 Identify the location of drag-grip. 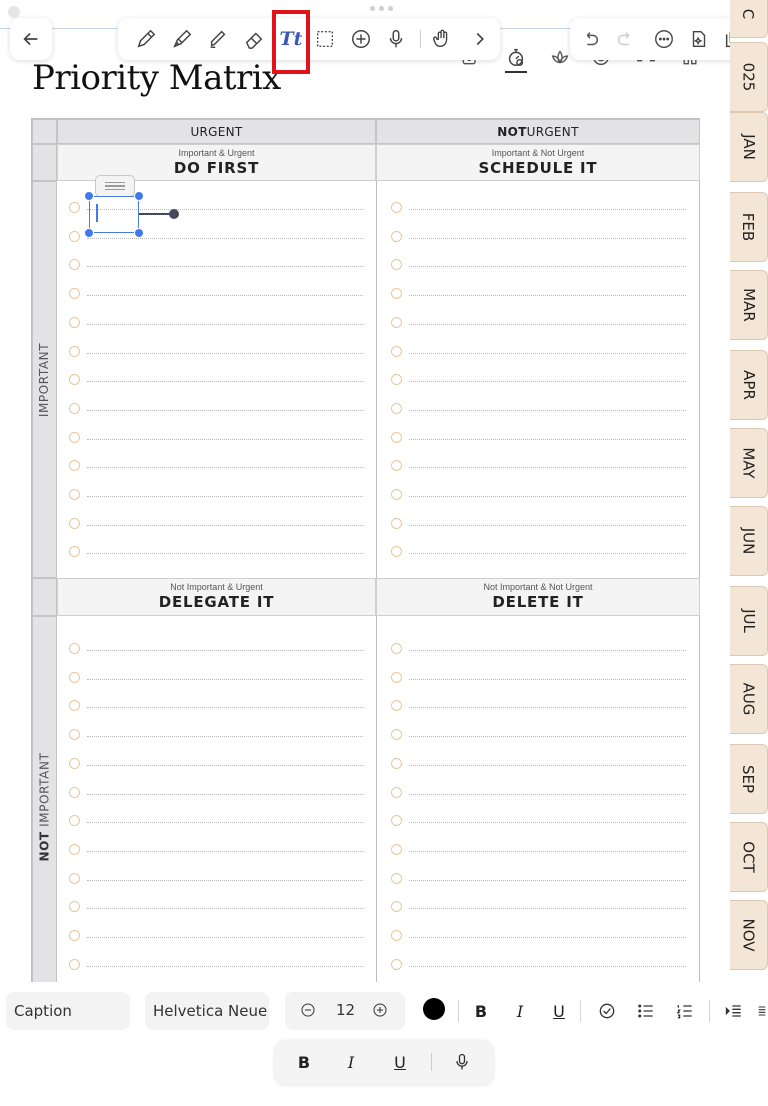
(383, 9).